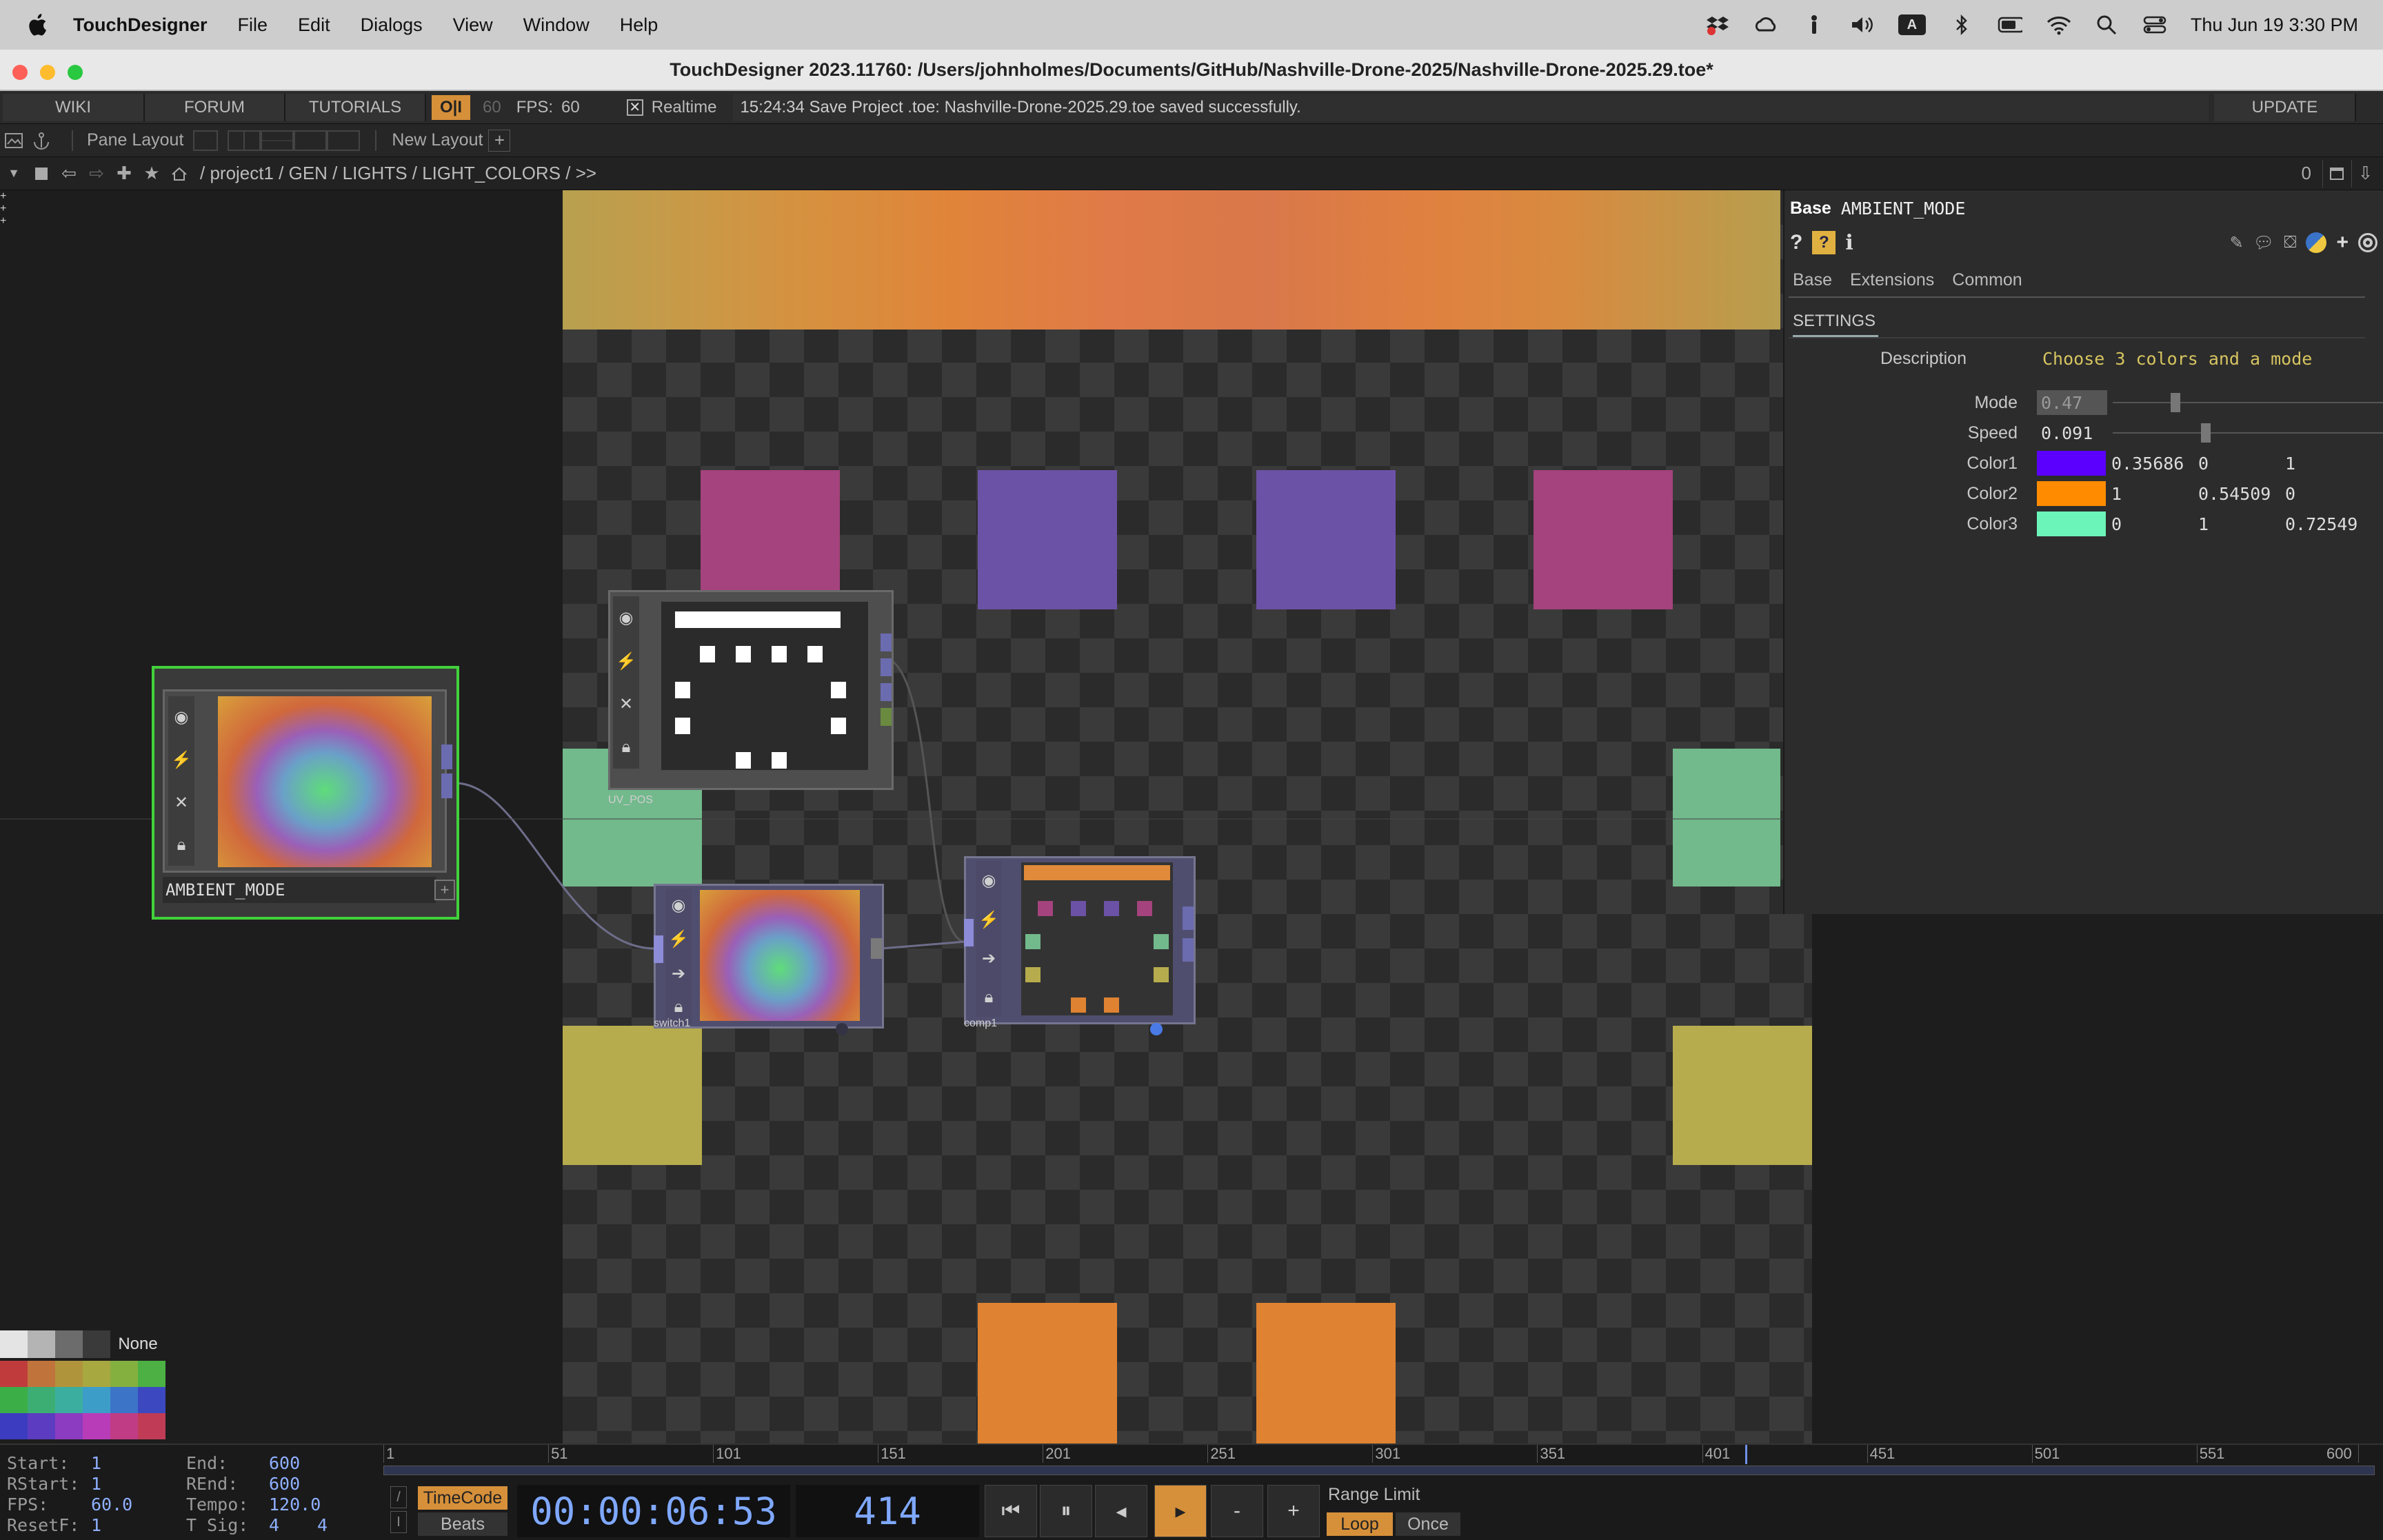 The height and width of the screenshot is (1540, 2383). What do you see at coordinates (499, 141) in the screenshot?
I see `add-layout-icon: +` at bounding box center [499, 141].